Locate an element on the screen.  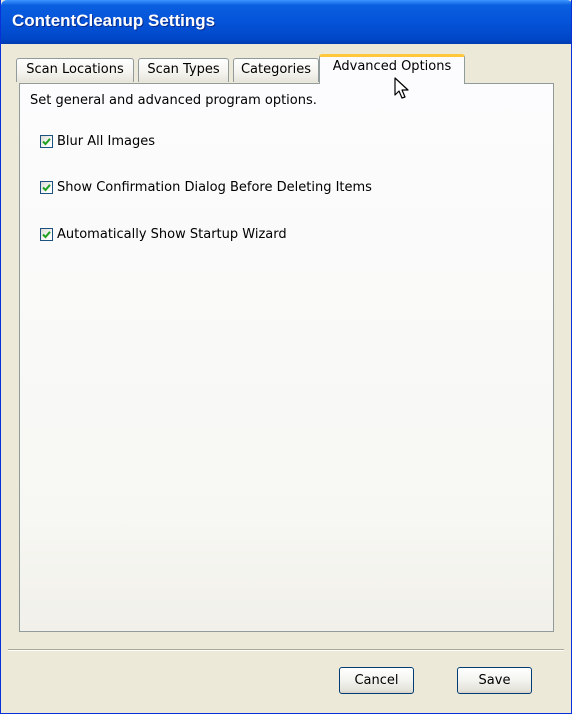
tab-scan-types: Scan Types is located at coordinates (183, 70).